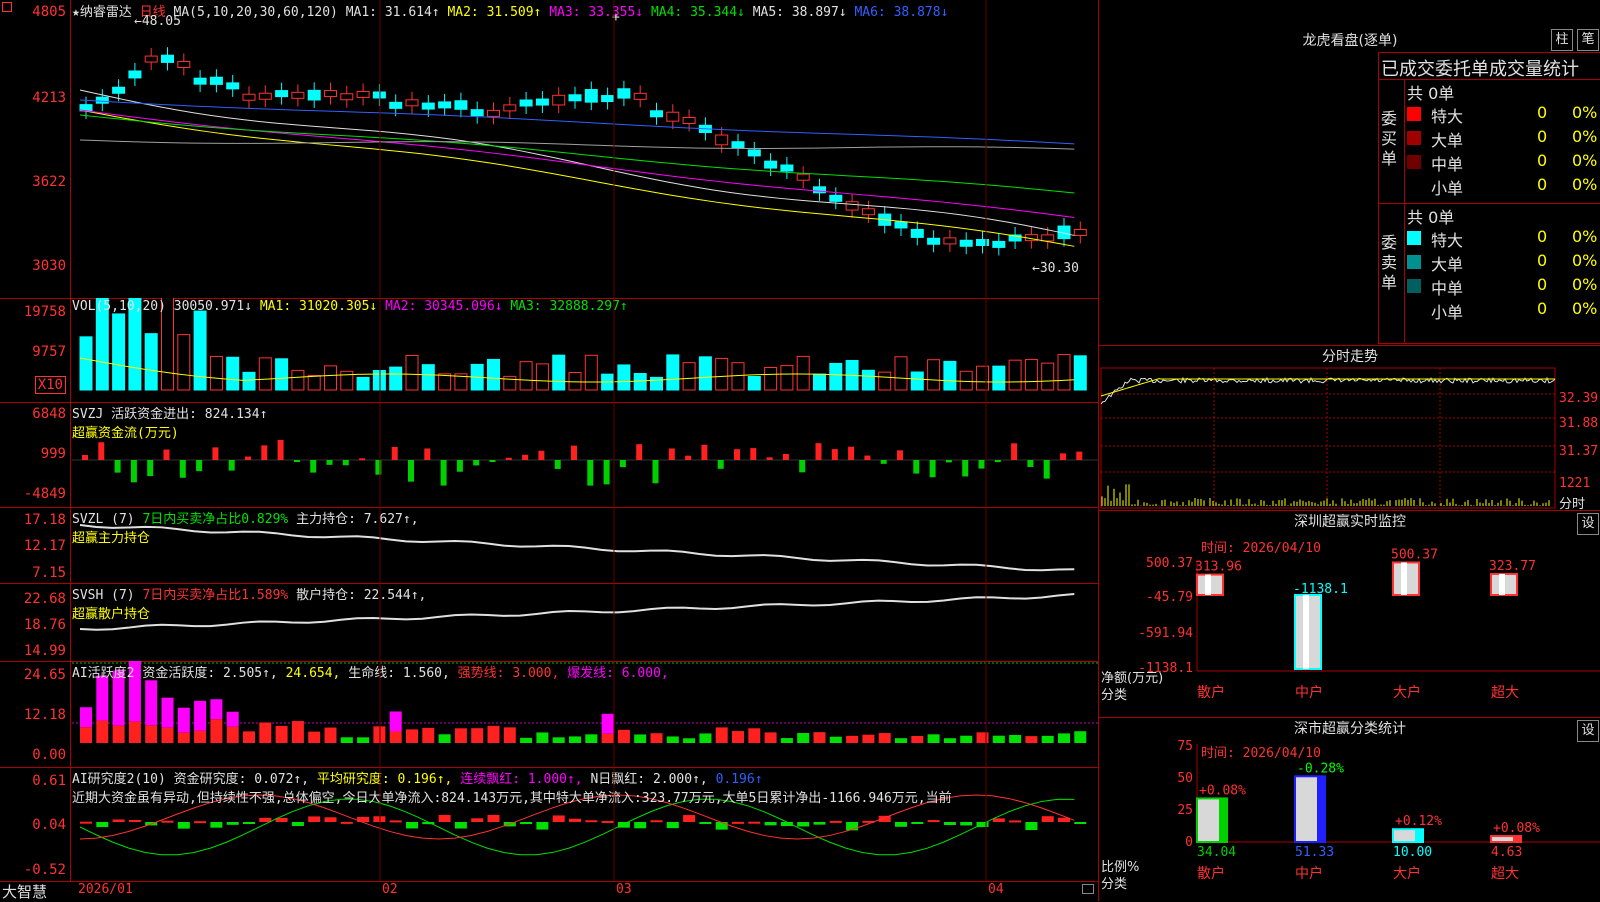  Describe the element at coordinates (313, 673) in the screenshot. I see `legend-item: 24.654,` at that location.